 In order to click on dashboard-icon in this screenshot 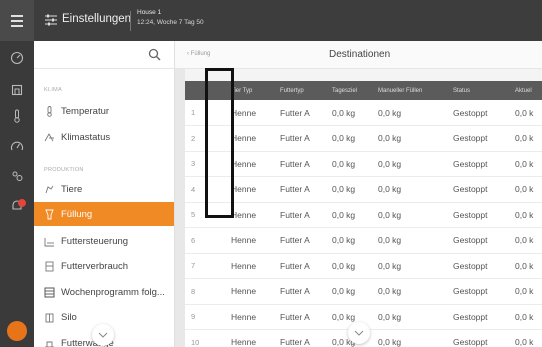, I will do `click(17, 58)`.